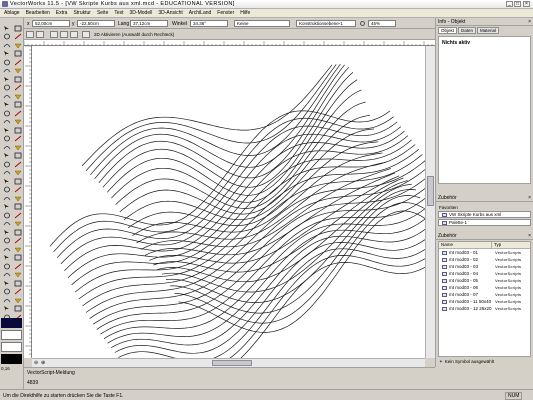  I want to click on tab-daten: Daten, so click(467, 30).